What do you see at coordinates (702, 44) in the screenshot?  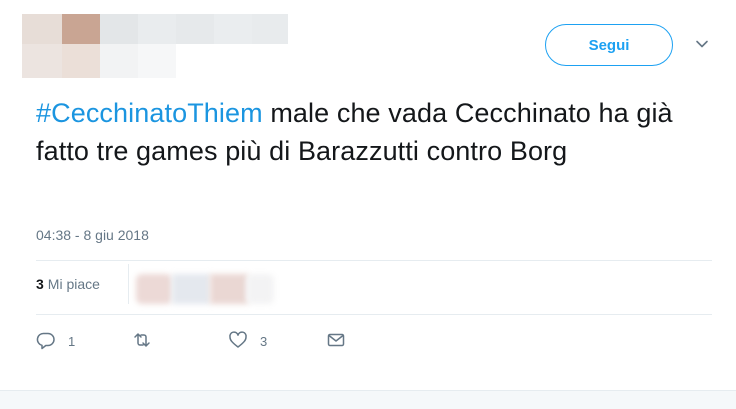 I see `chevron-down-icon` at bounding box center [702, 44].